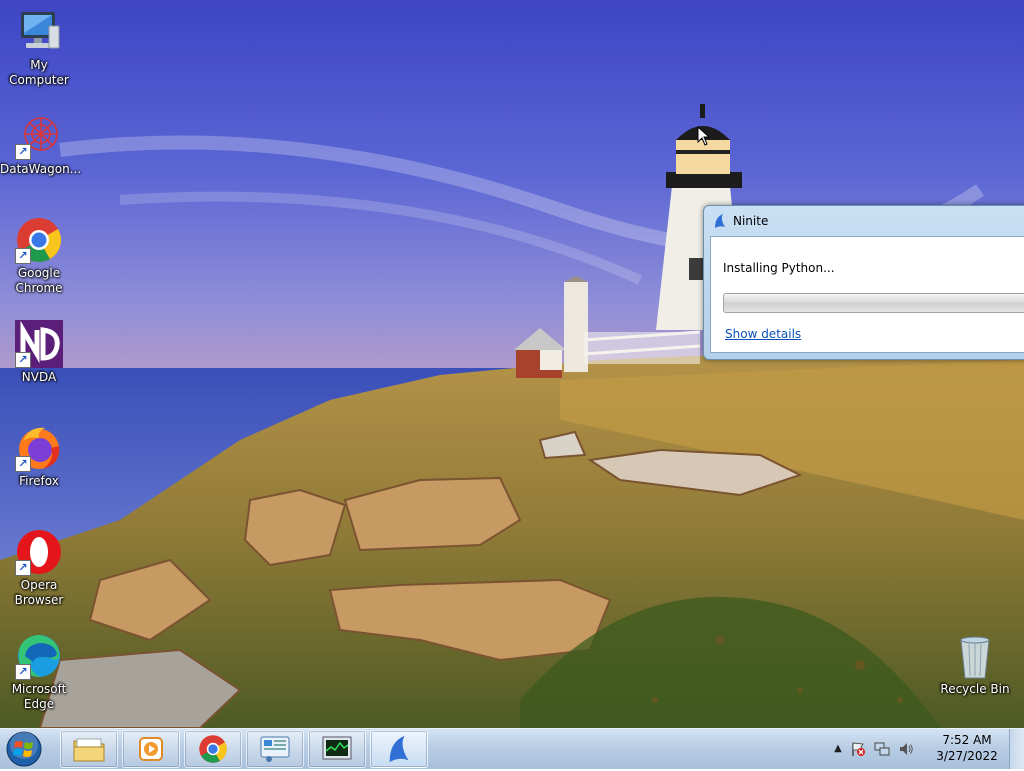 The image size is (1024, 771). Describe the element at coordinates (838, 749) in the screenshot. I see `show-hidden-icons-arrow: ▲` at that location.